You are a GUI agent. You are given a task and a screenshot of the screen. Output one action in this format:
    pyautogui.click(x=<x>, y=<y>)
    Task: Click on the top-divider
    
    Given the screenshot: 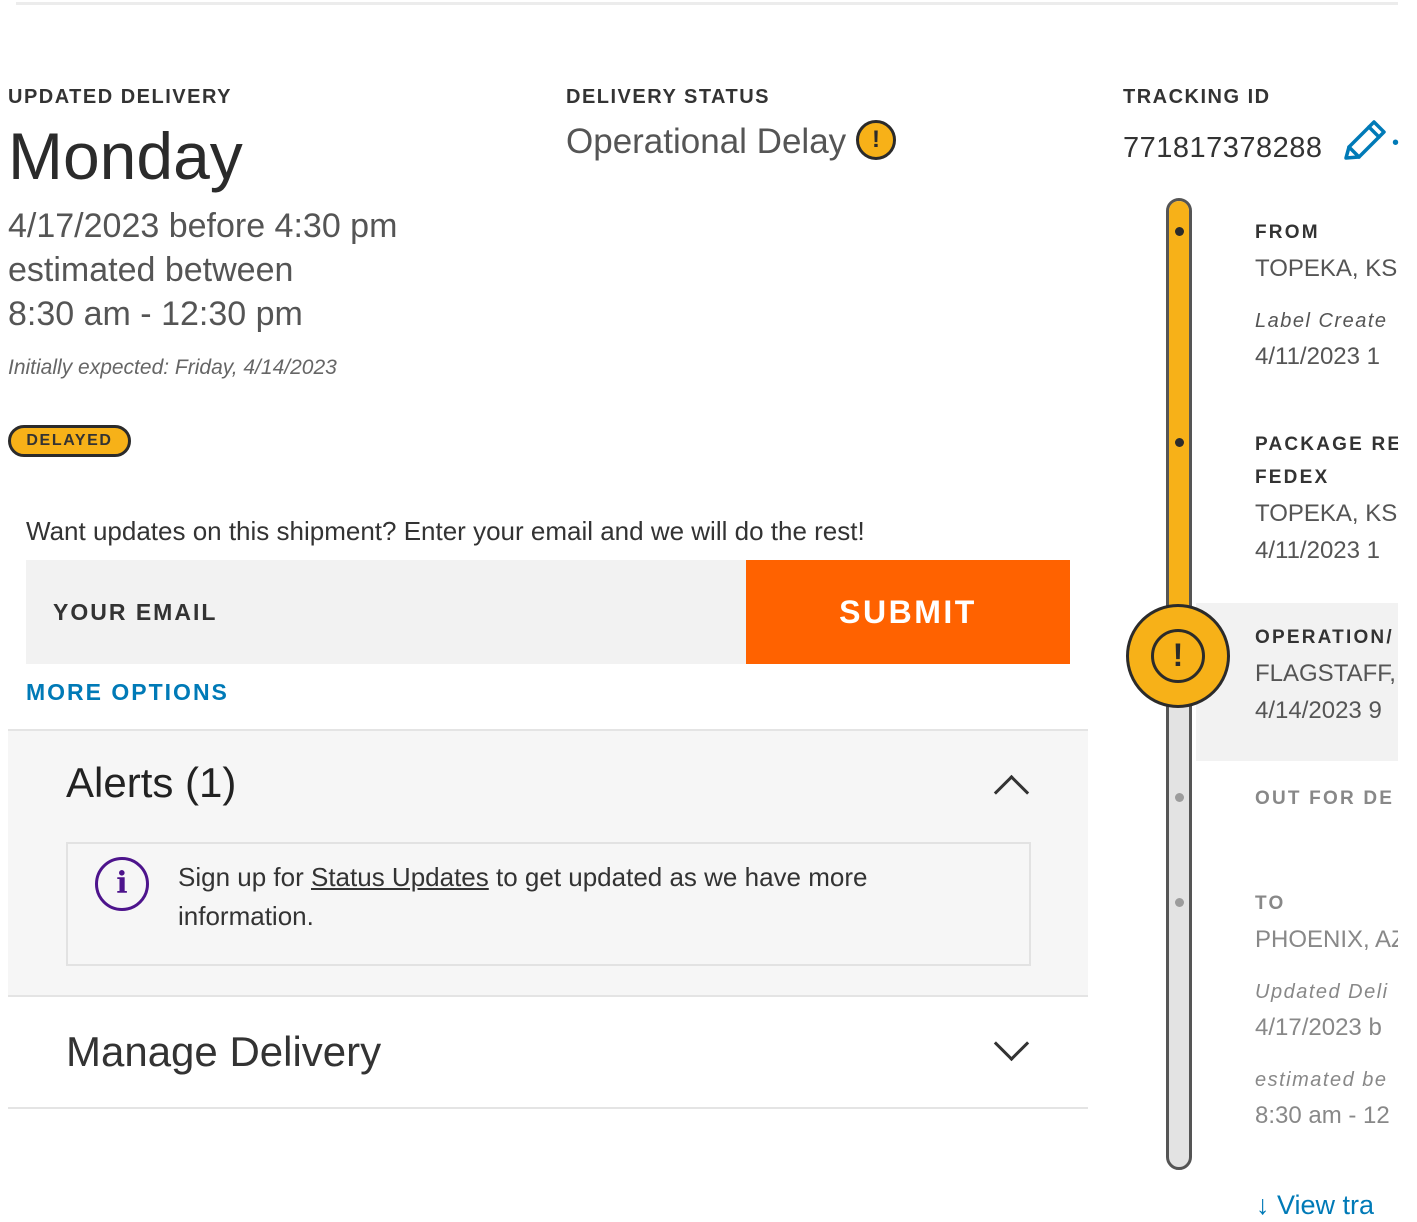 What is the action you would take?
    pyautogui.click(x=707, y=3)
    